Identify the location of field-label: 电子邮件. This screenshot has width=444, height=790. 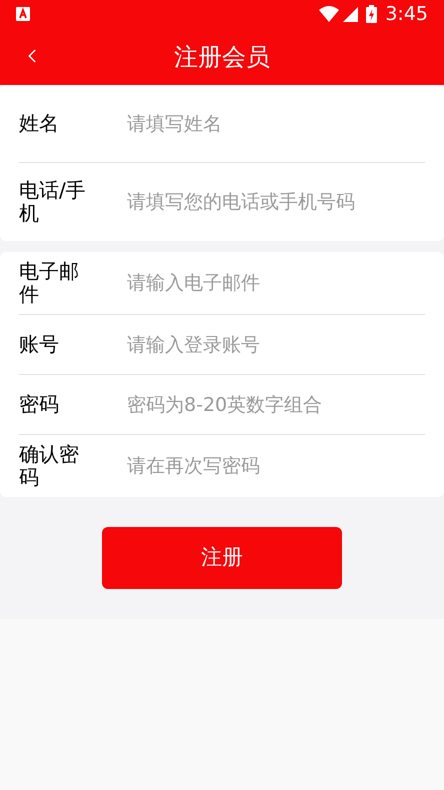
(49, 283).